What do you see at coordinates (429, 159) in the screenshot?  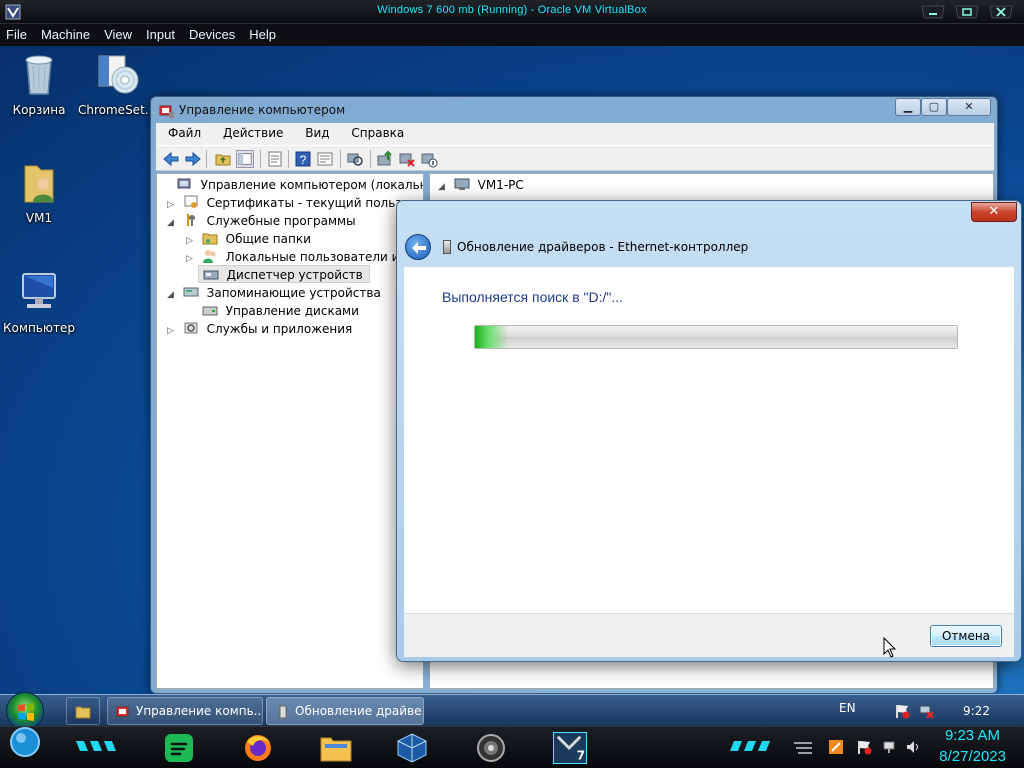 I see `disable-device-icon` at bounding box center [429, 159].